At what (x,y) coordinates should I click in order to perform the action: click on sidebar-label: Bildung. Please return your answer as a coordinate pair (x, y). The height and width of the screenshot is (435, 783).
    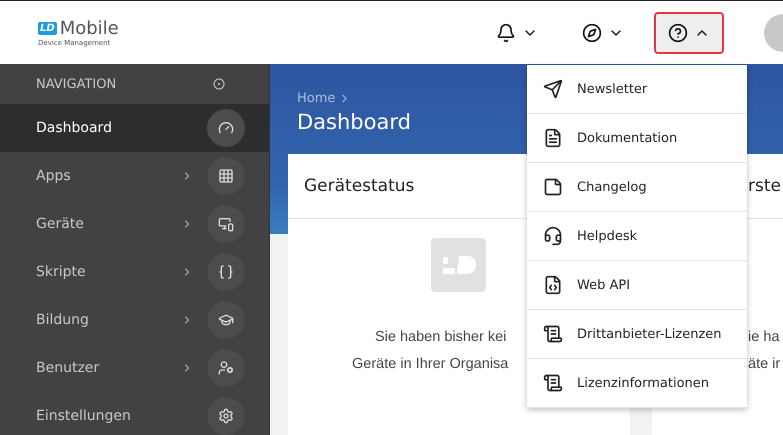
    Looking at the image, I should click on (63, 320).